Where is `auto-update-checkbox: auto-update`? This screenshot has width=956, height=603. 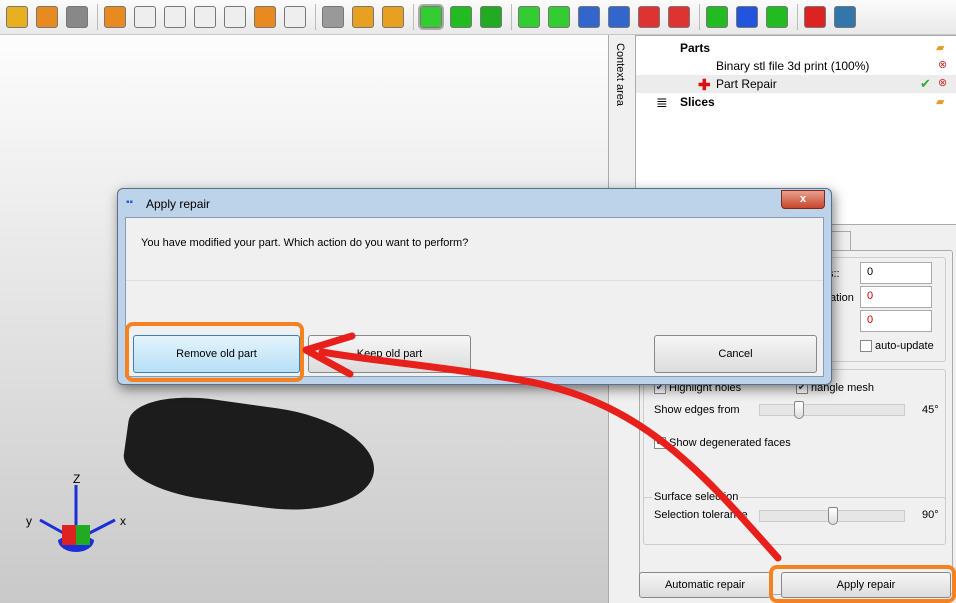 auto-update-checkbox: auto-update is located at coordinates (897, 346).